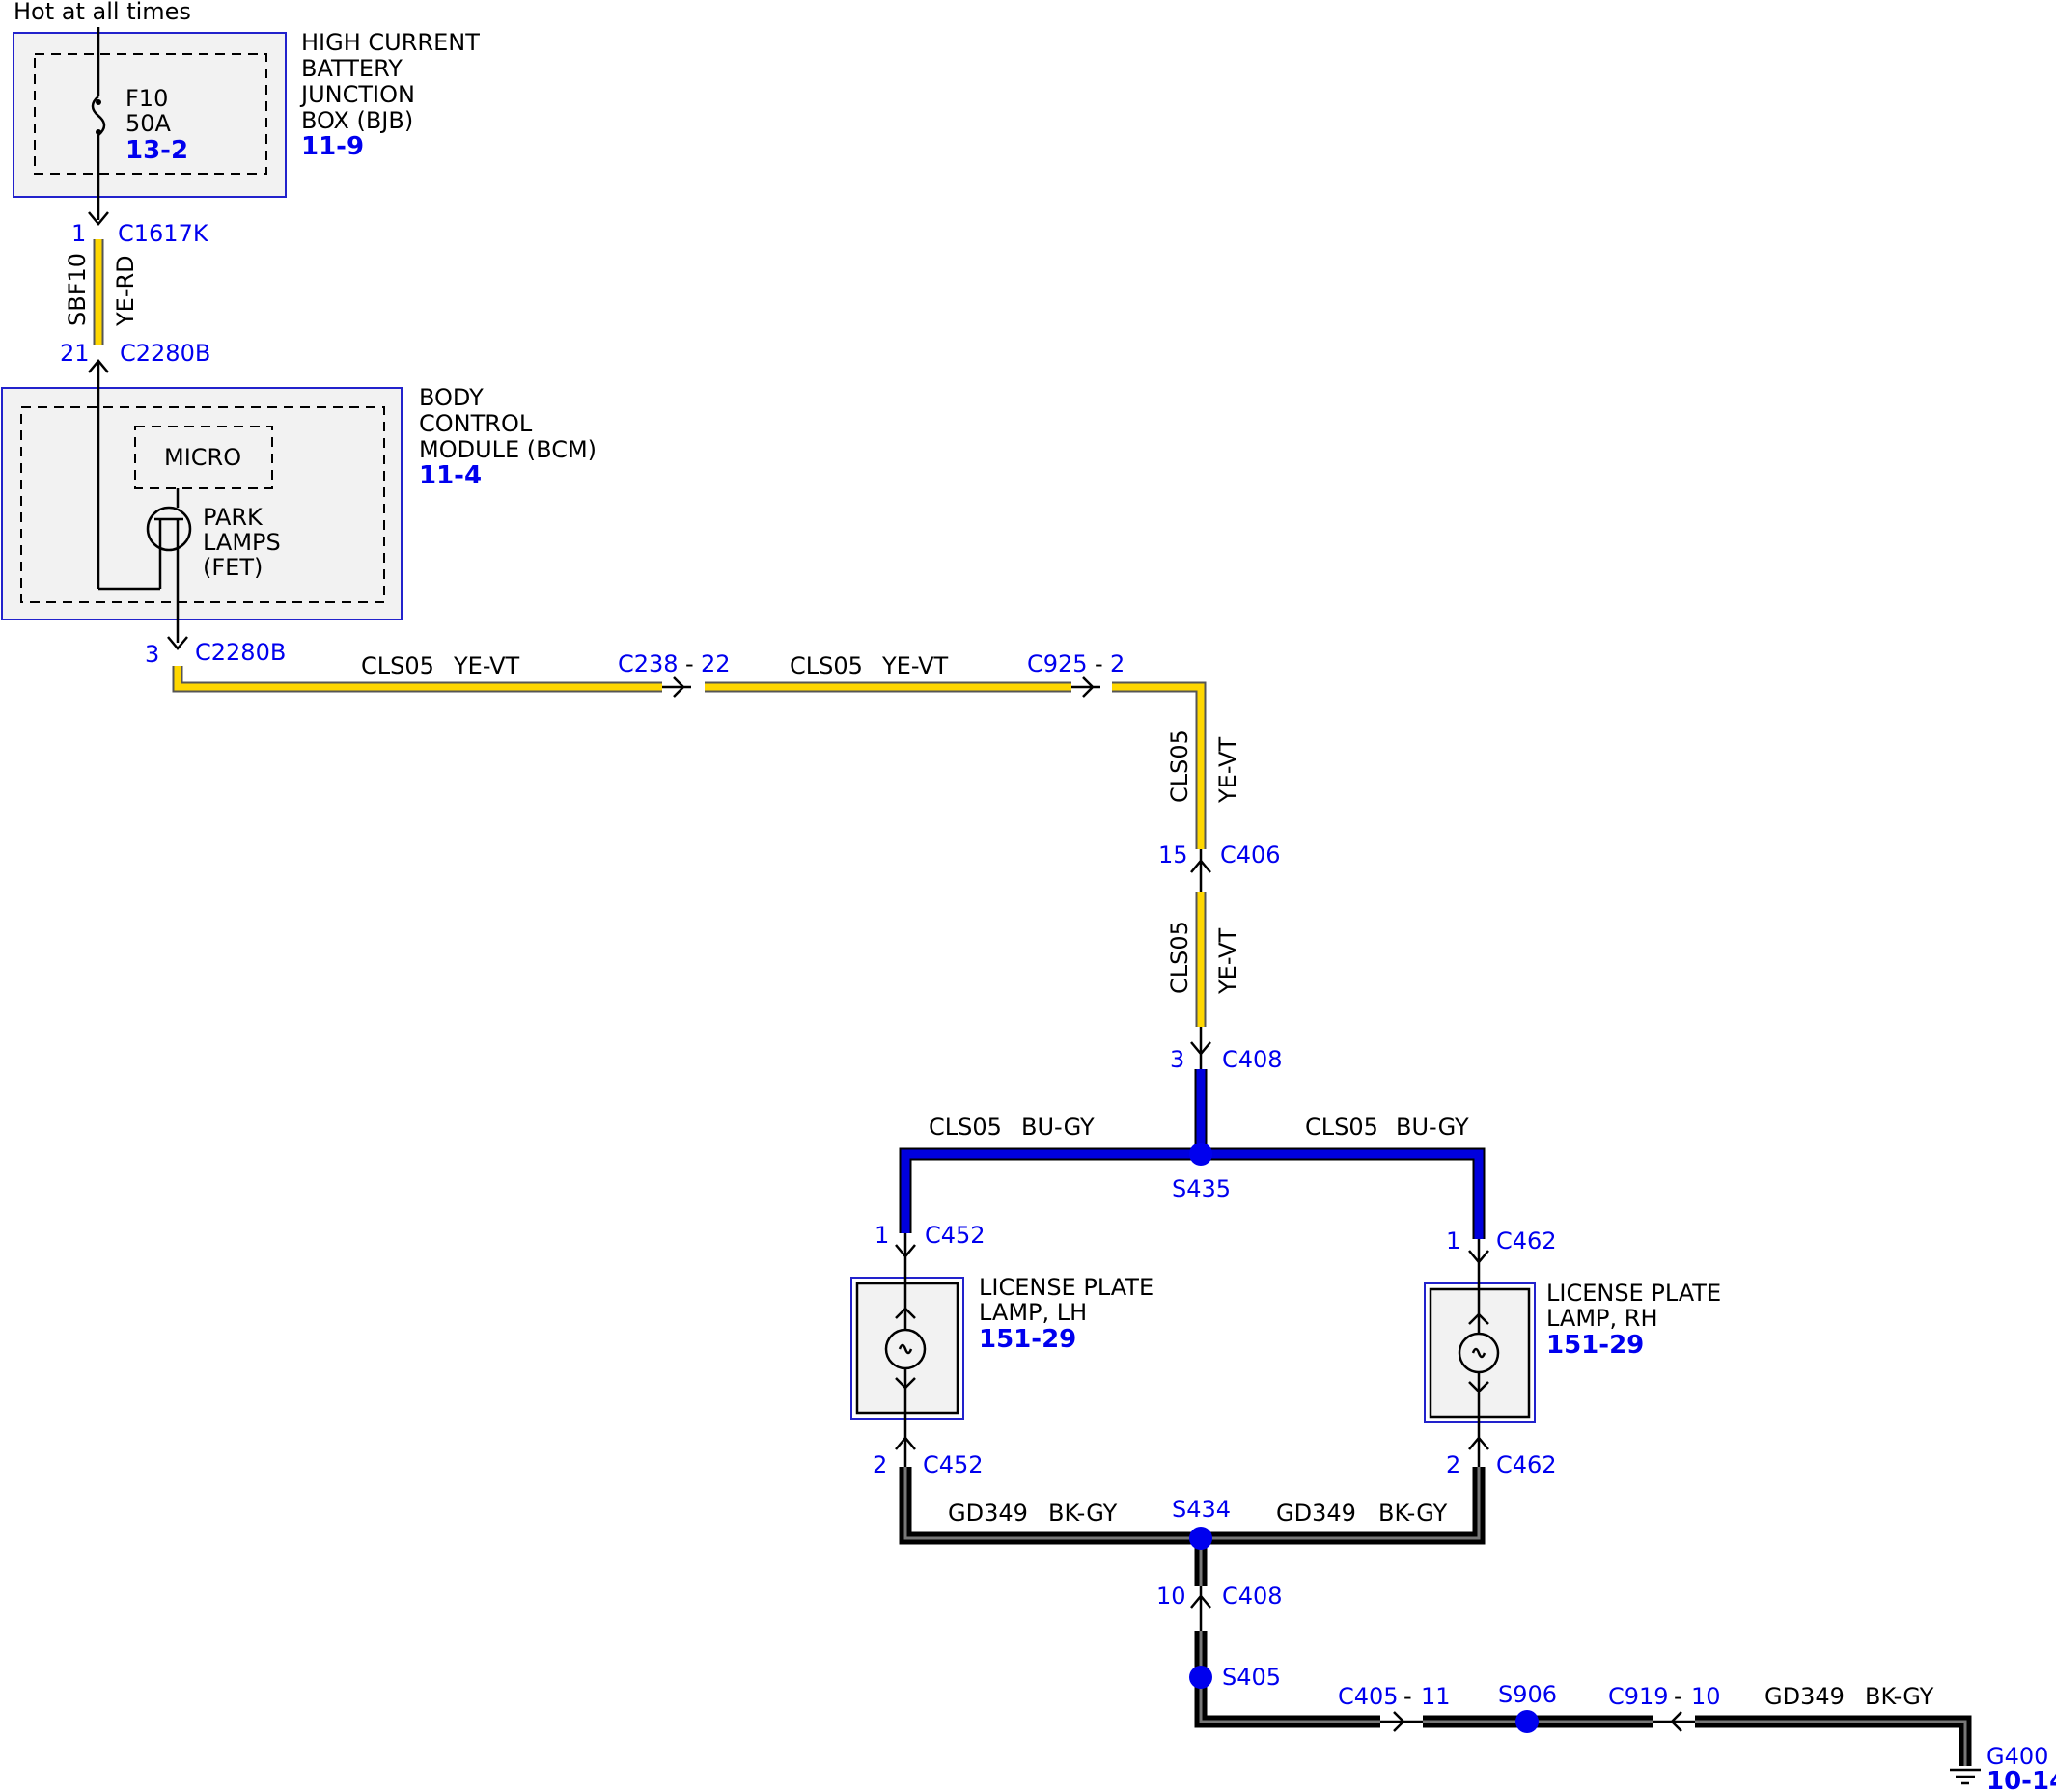 Image resolution: width=2056 pixels, height=1792 pixels. What do you see at coordinates (1192, 1526) in the screenshot?
I see `wire-gd349-bk-gy` at bounding box center [1192, 1526].